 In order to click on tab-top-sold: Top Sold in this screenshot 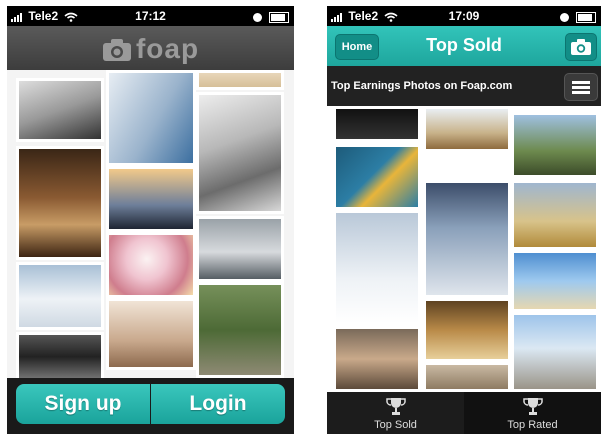, I will do `click(395, 413)`.